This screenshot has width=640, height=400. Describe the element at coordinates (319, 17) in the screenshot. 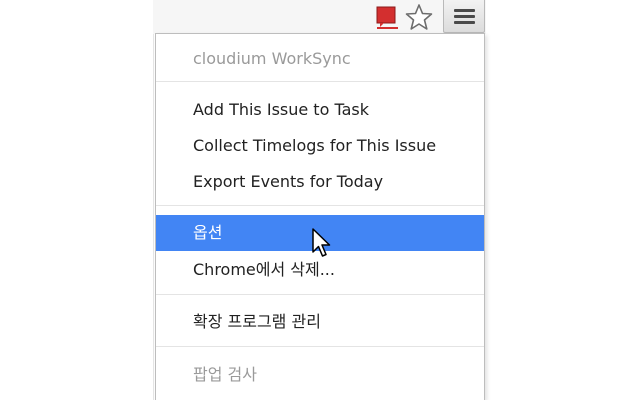

I see `browser-toolbar` at that location.